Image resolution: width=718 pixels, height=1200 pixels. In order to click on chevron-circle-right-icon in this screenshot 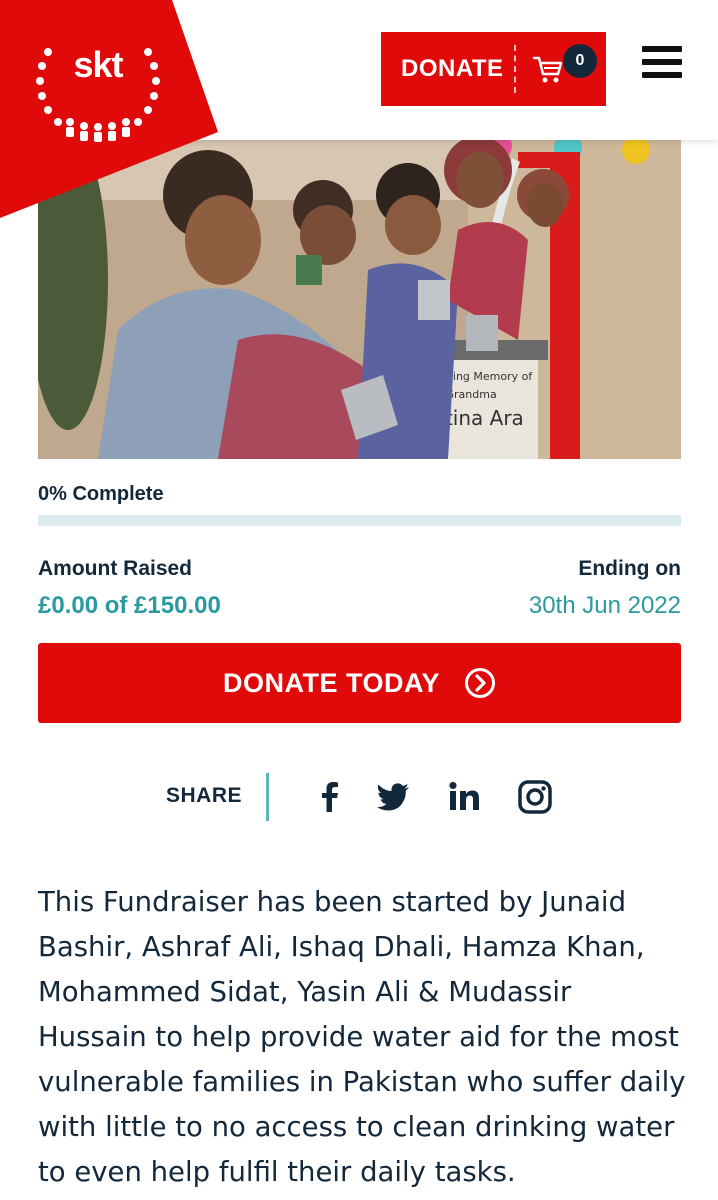, I will do `click(480, 683)`.